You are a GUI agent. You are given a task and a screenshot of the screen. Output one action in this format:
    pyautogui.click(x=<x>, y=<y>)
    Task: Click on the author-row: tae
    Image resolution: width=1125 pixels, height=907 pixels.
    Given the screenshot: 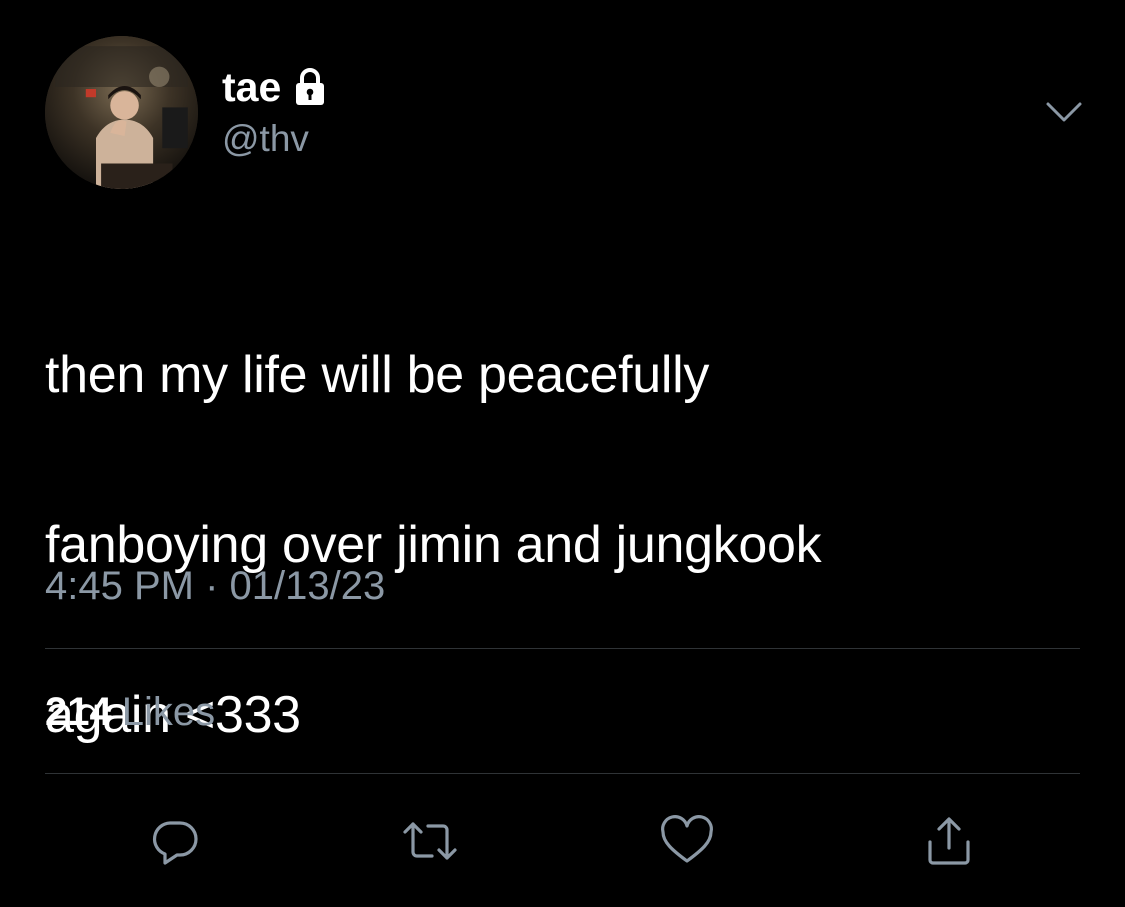 What is the action you would take?
    pyautogui.click(x=274, y=87)
    